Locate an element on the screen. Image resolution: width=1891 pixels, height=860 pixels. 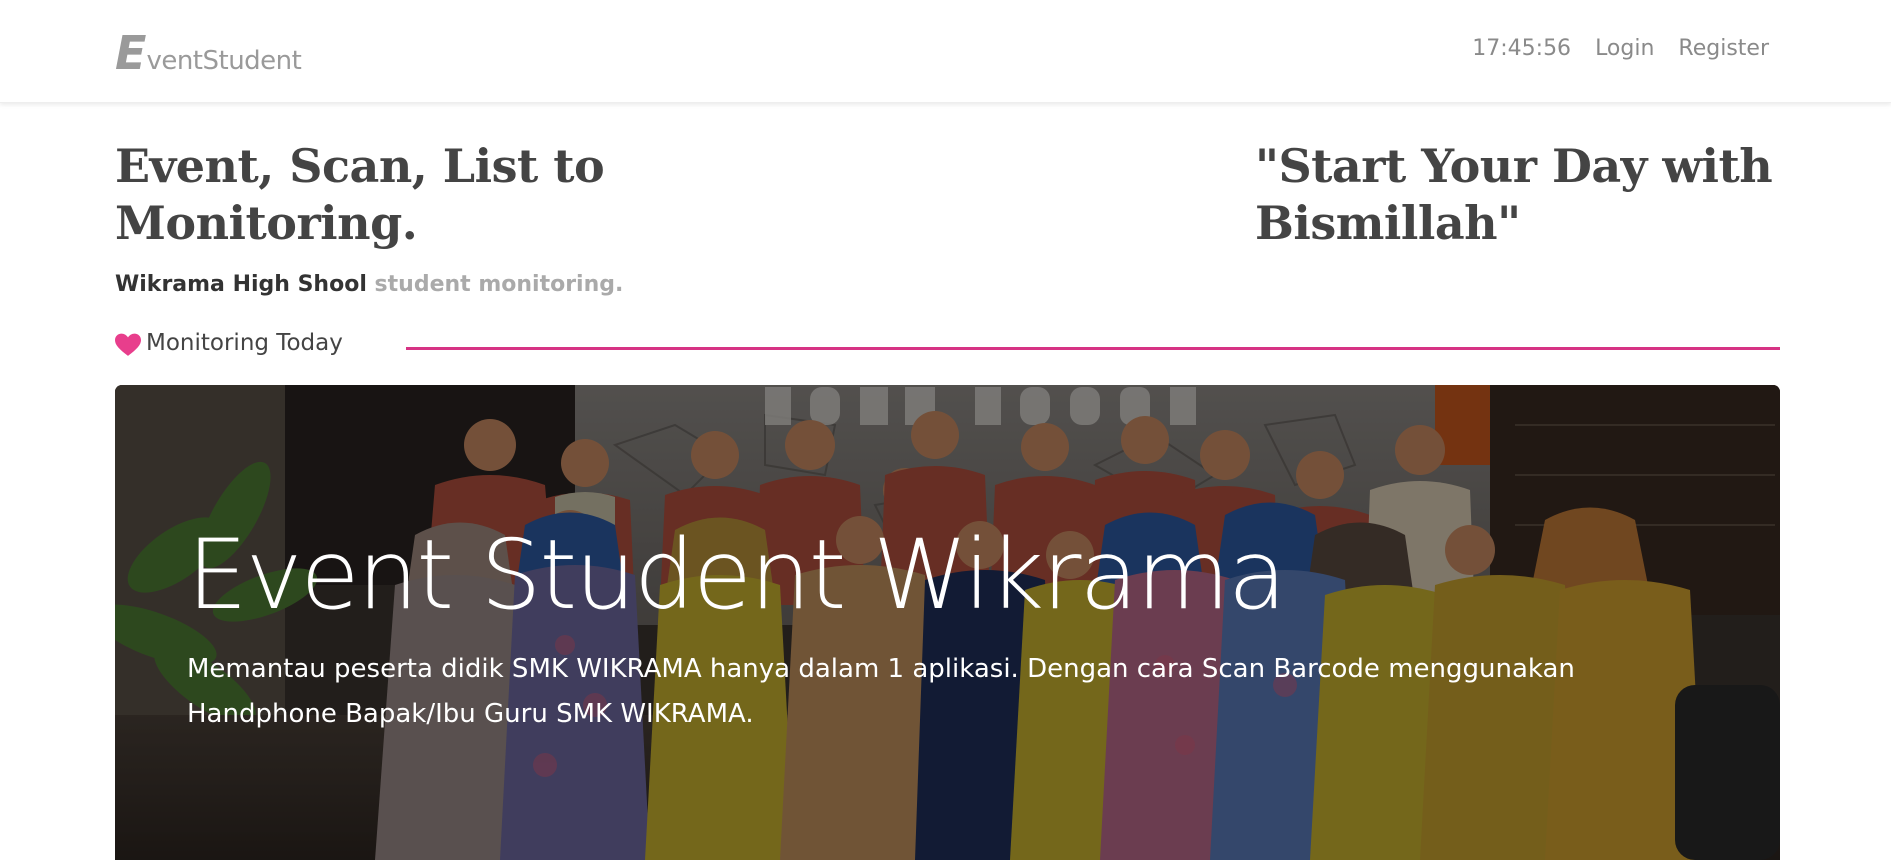
hero-title: Event, Scan, List to Monitoring. is located at coordinates (360, 194).